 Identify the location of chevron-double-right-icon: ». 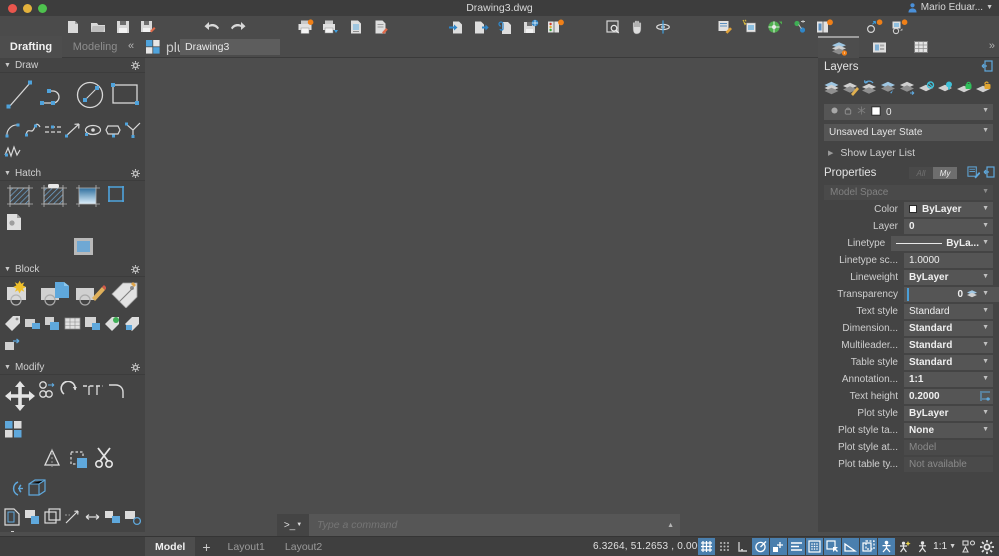
(992, 46).